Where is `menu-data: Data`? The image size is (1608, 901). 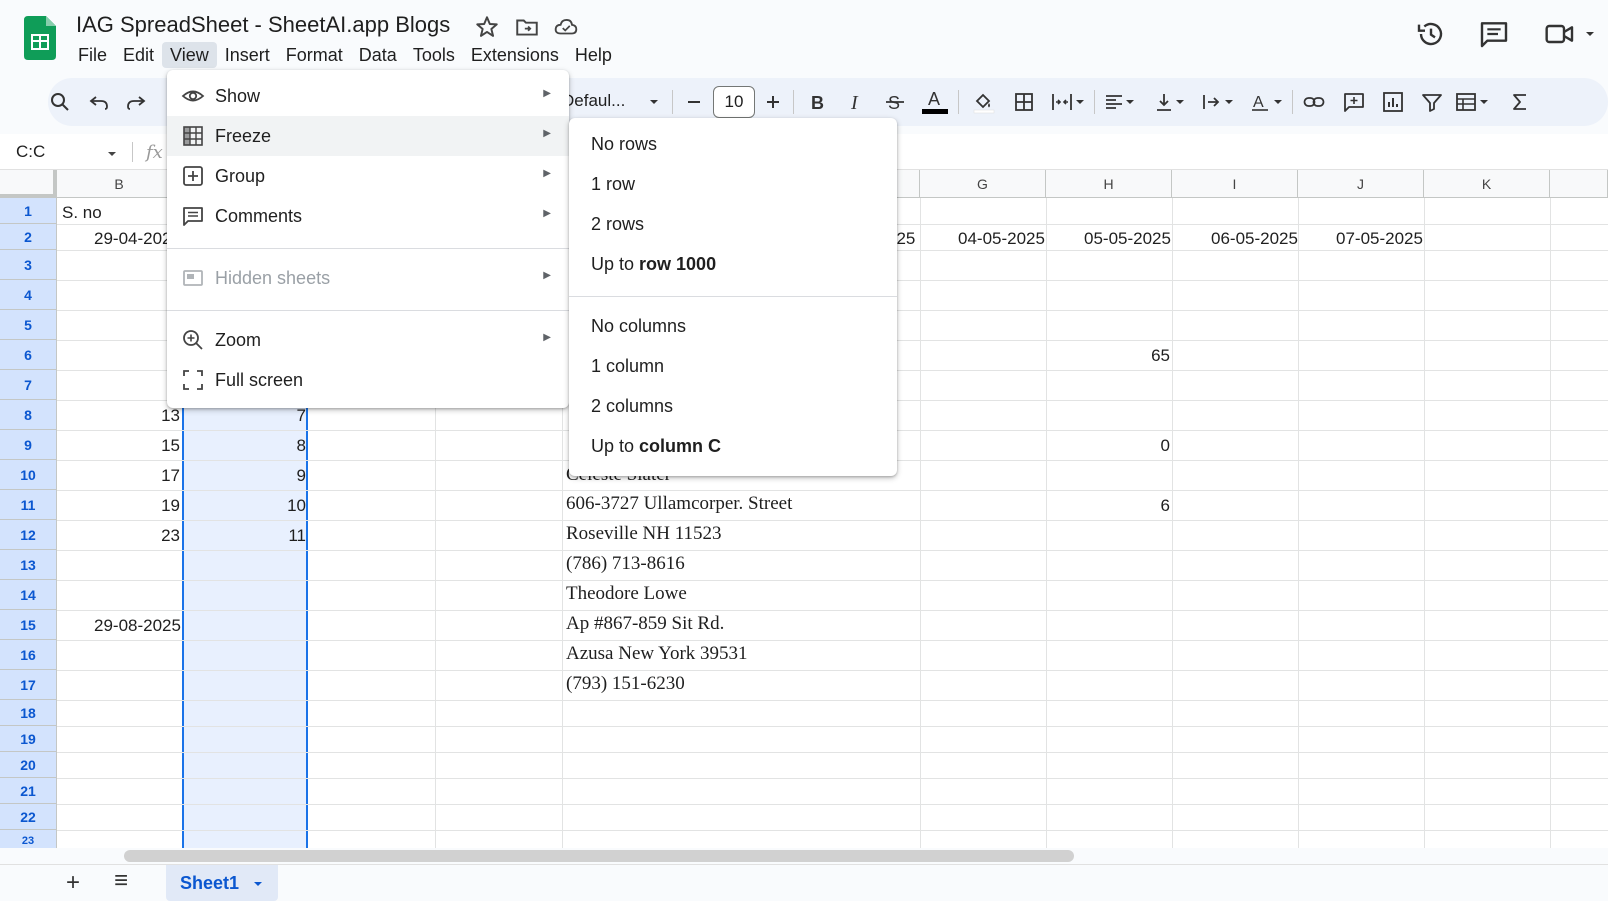 menu-data: Data is located at coordinates (378, 55).